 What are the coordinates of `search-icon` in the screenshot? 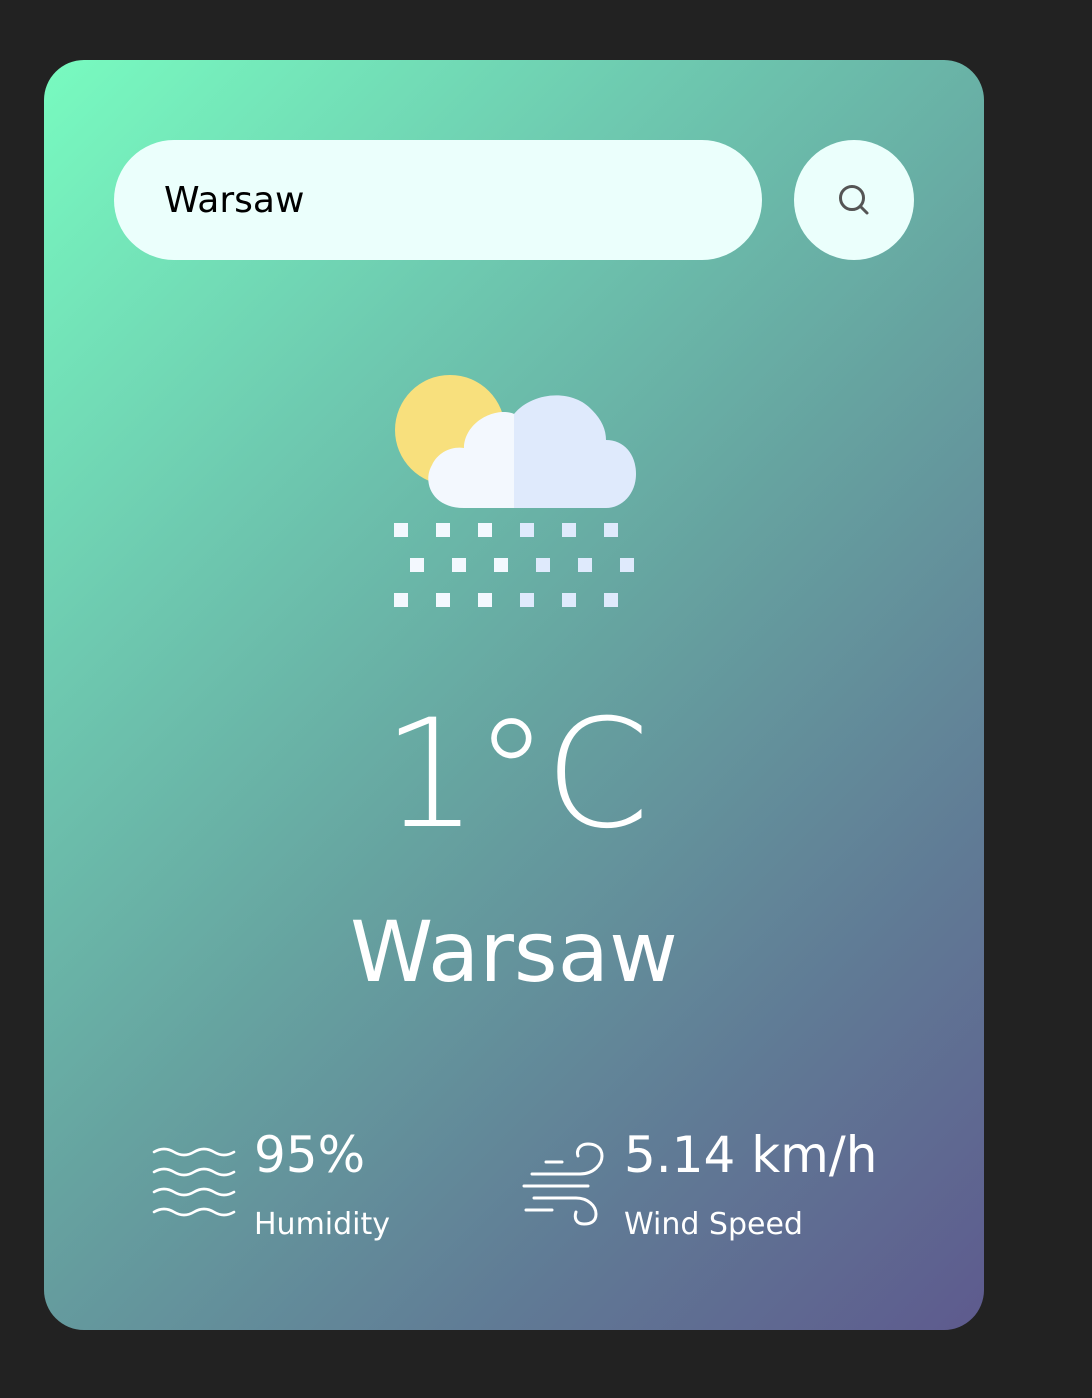 It's located at (854, 200).